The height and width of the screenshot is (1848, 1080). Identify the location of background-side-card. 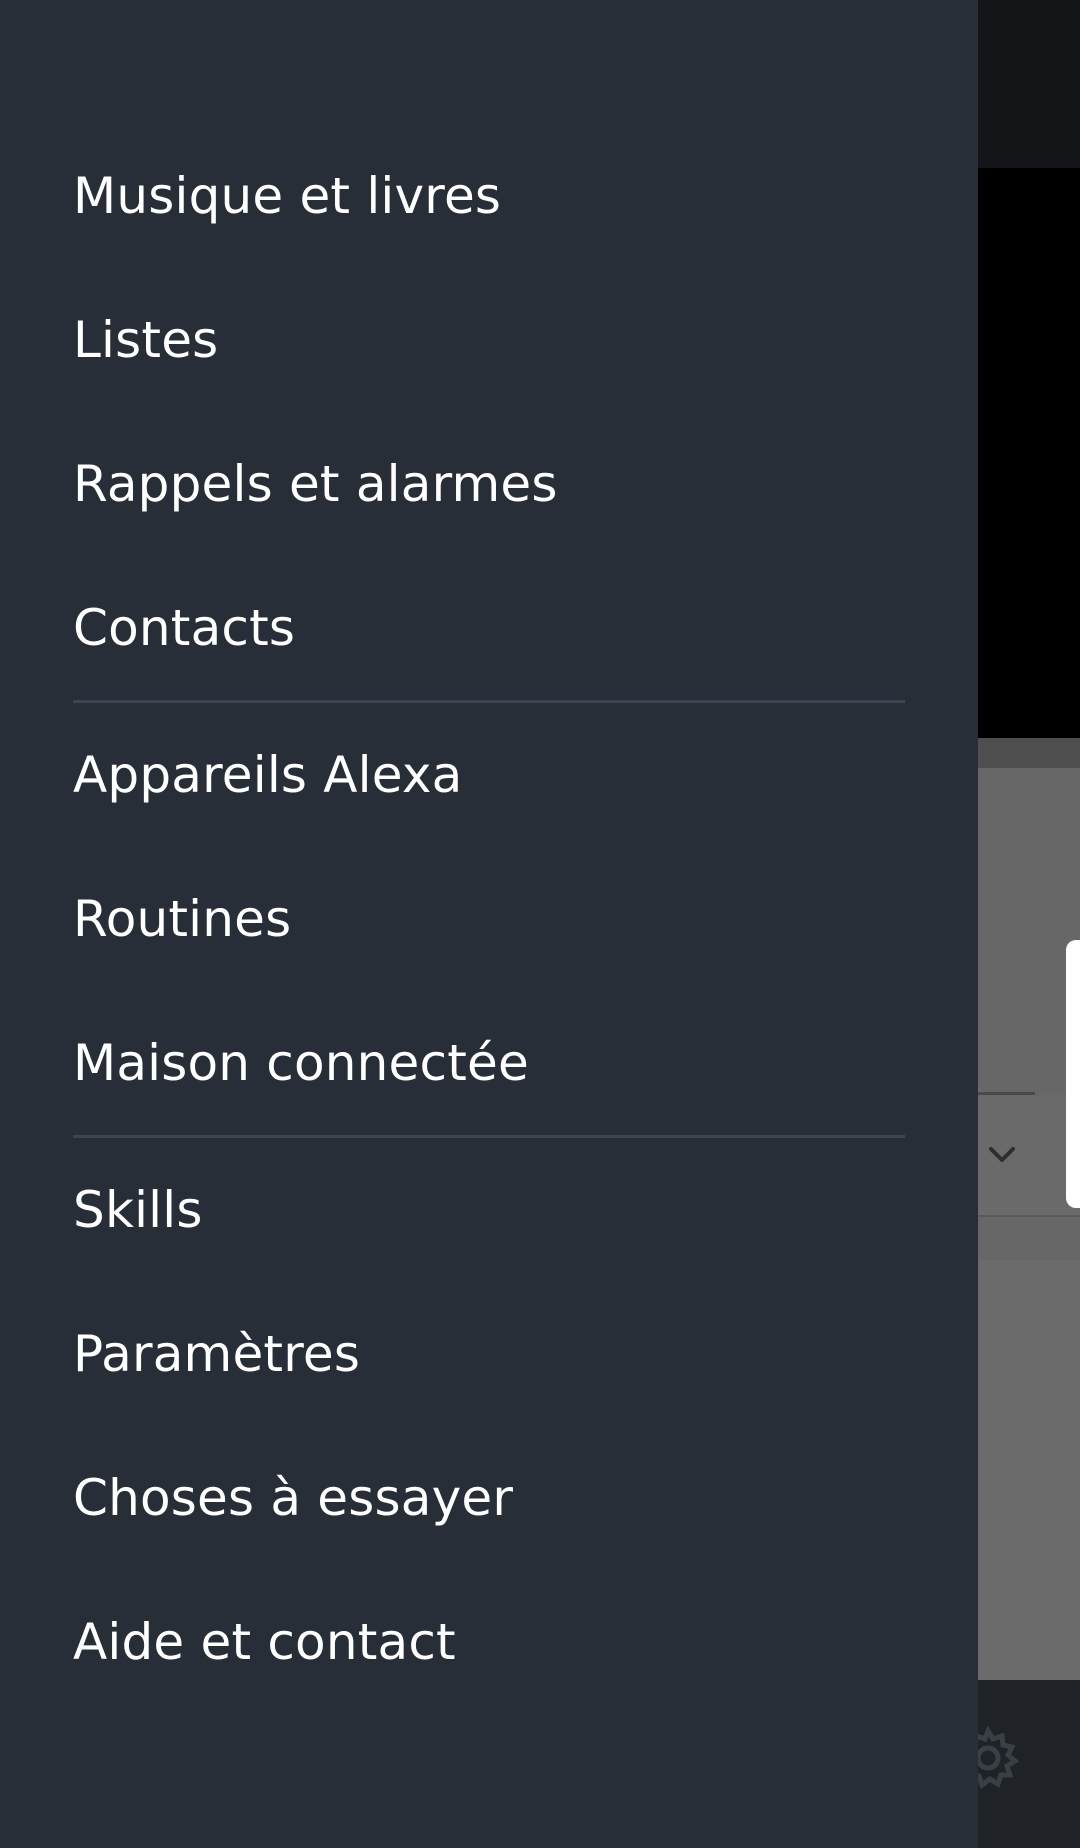
(1073, 1074).